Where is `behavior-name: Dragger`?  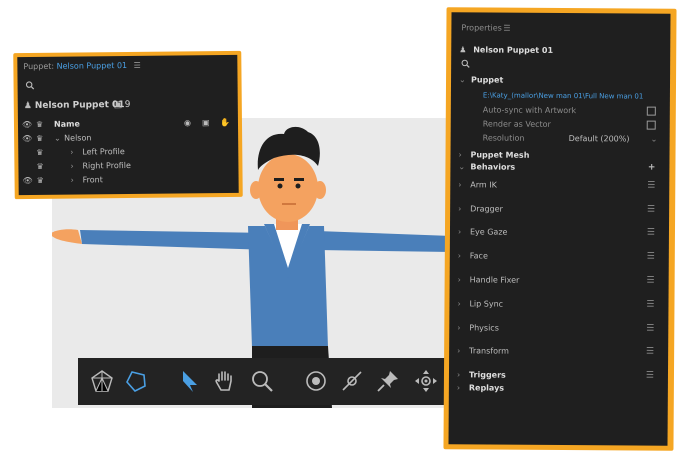 behavior-name: Dragger is located at coordinates (486, 208).